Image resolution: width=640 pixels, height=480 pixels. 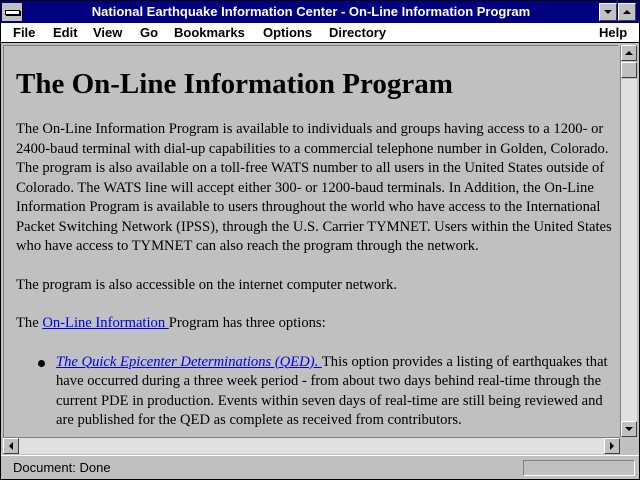 What do you see at coordinates (629, 429) in the screenshot?
I see `arrow-down-icon` at bounding box center [629, 429].